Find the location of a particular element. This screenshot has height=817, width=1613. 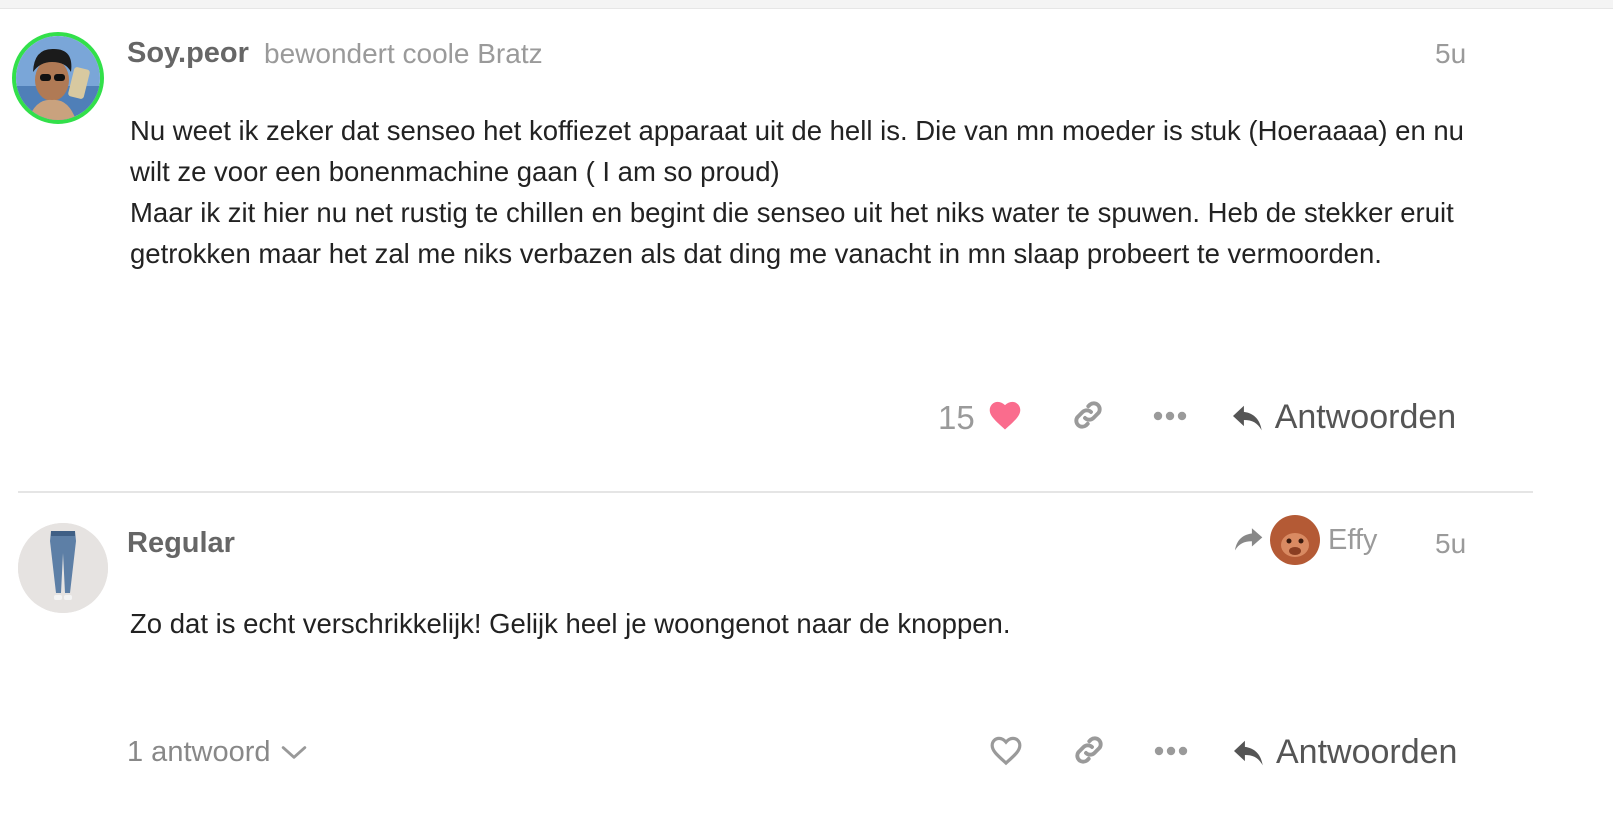

post-author-title: bewondert coole Bratz is located at coordinates (403, 53).